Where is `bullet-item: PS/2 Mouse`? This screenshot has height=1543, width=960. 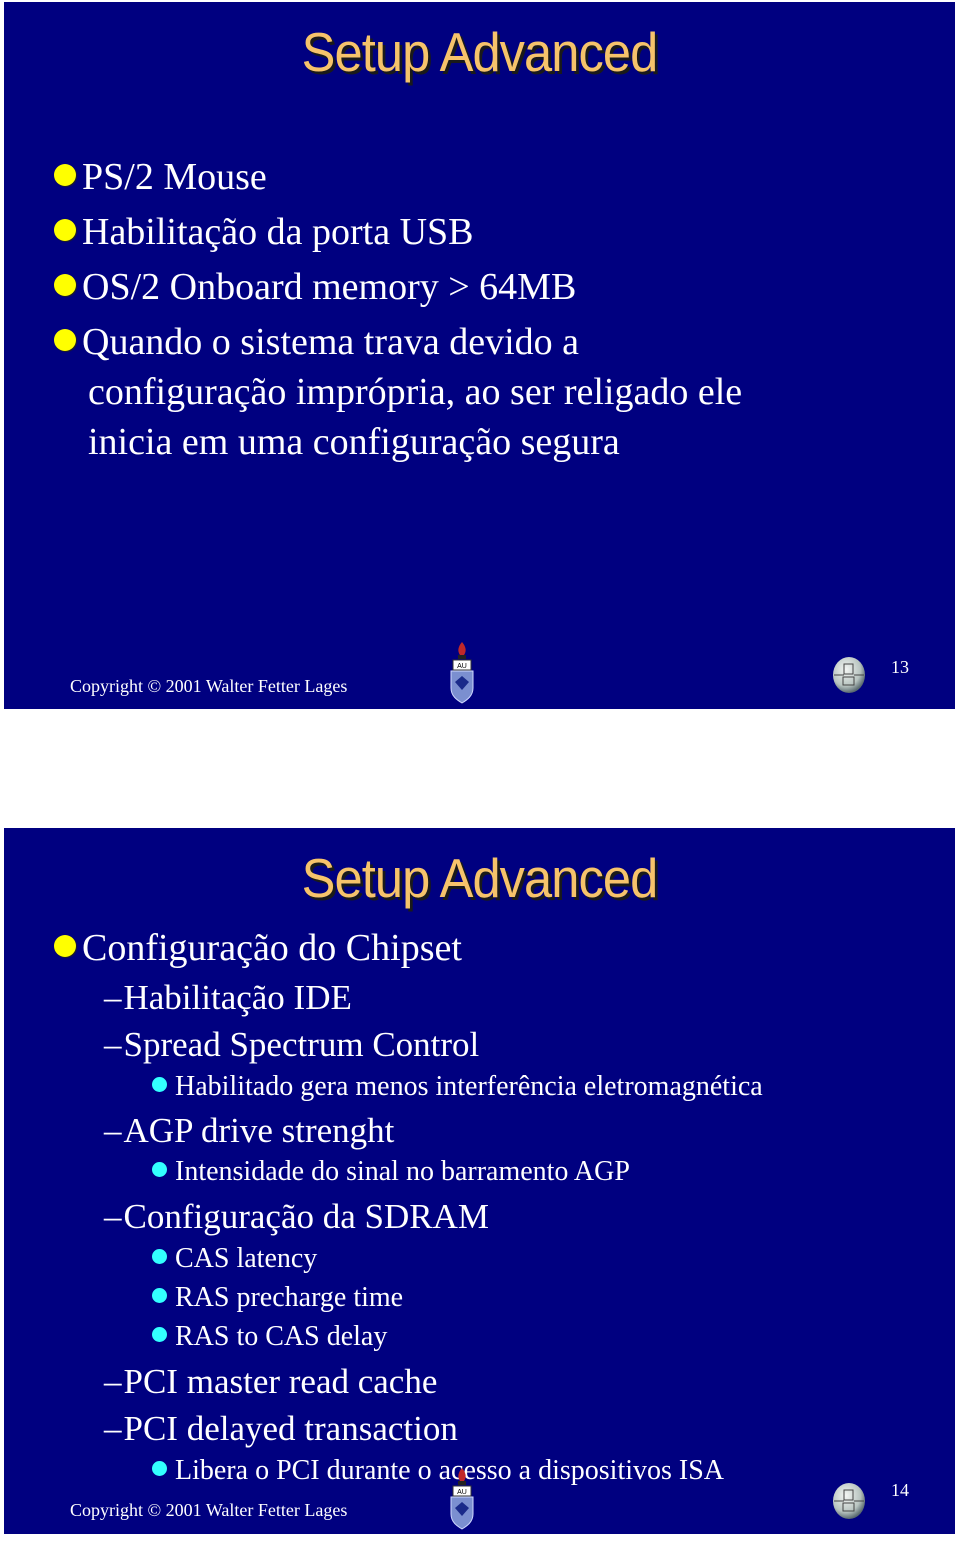 bullet-item: PS/2 Mouse is located at coordinates (160, 177).